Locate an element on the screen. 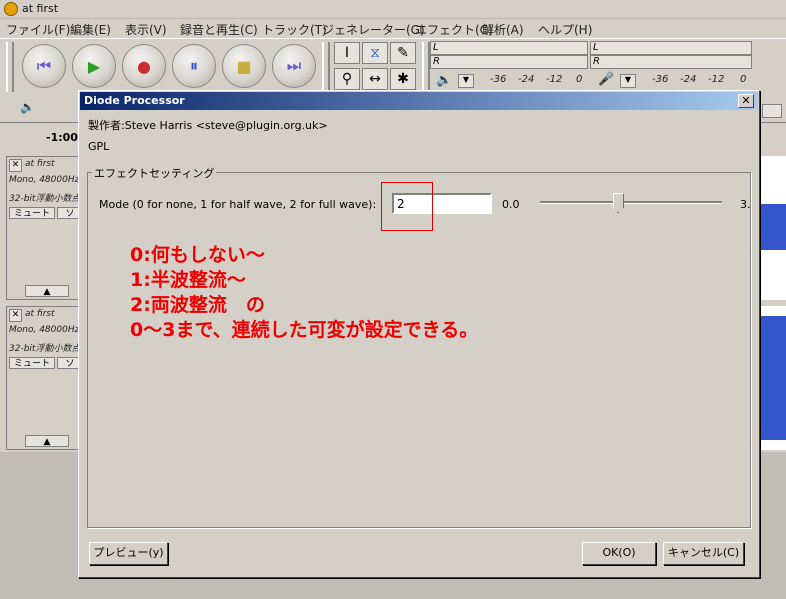  asterisk-icon: ✱ is located at coordinates (403, 79).